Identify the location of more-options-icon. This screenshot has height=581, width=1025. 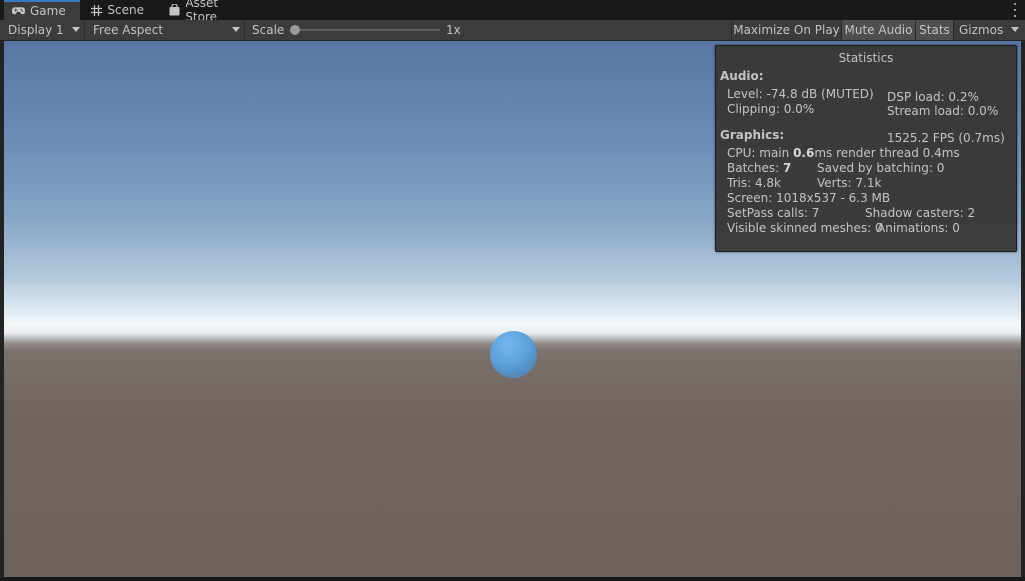
(1015, 10).